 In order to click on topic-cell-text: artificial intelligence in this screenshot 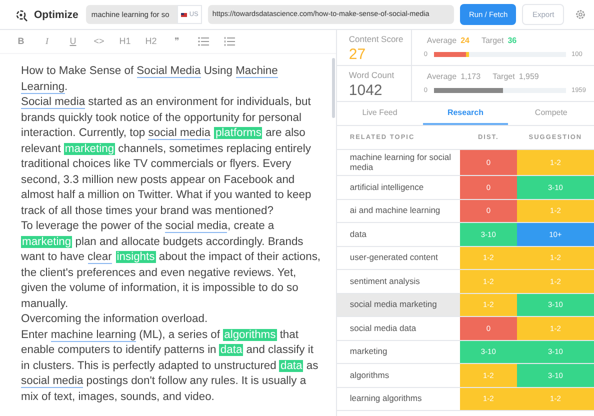, I will do `click(386, 187)`.